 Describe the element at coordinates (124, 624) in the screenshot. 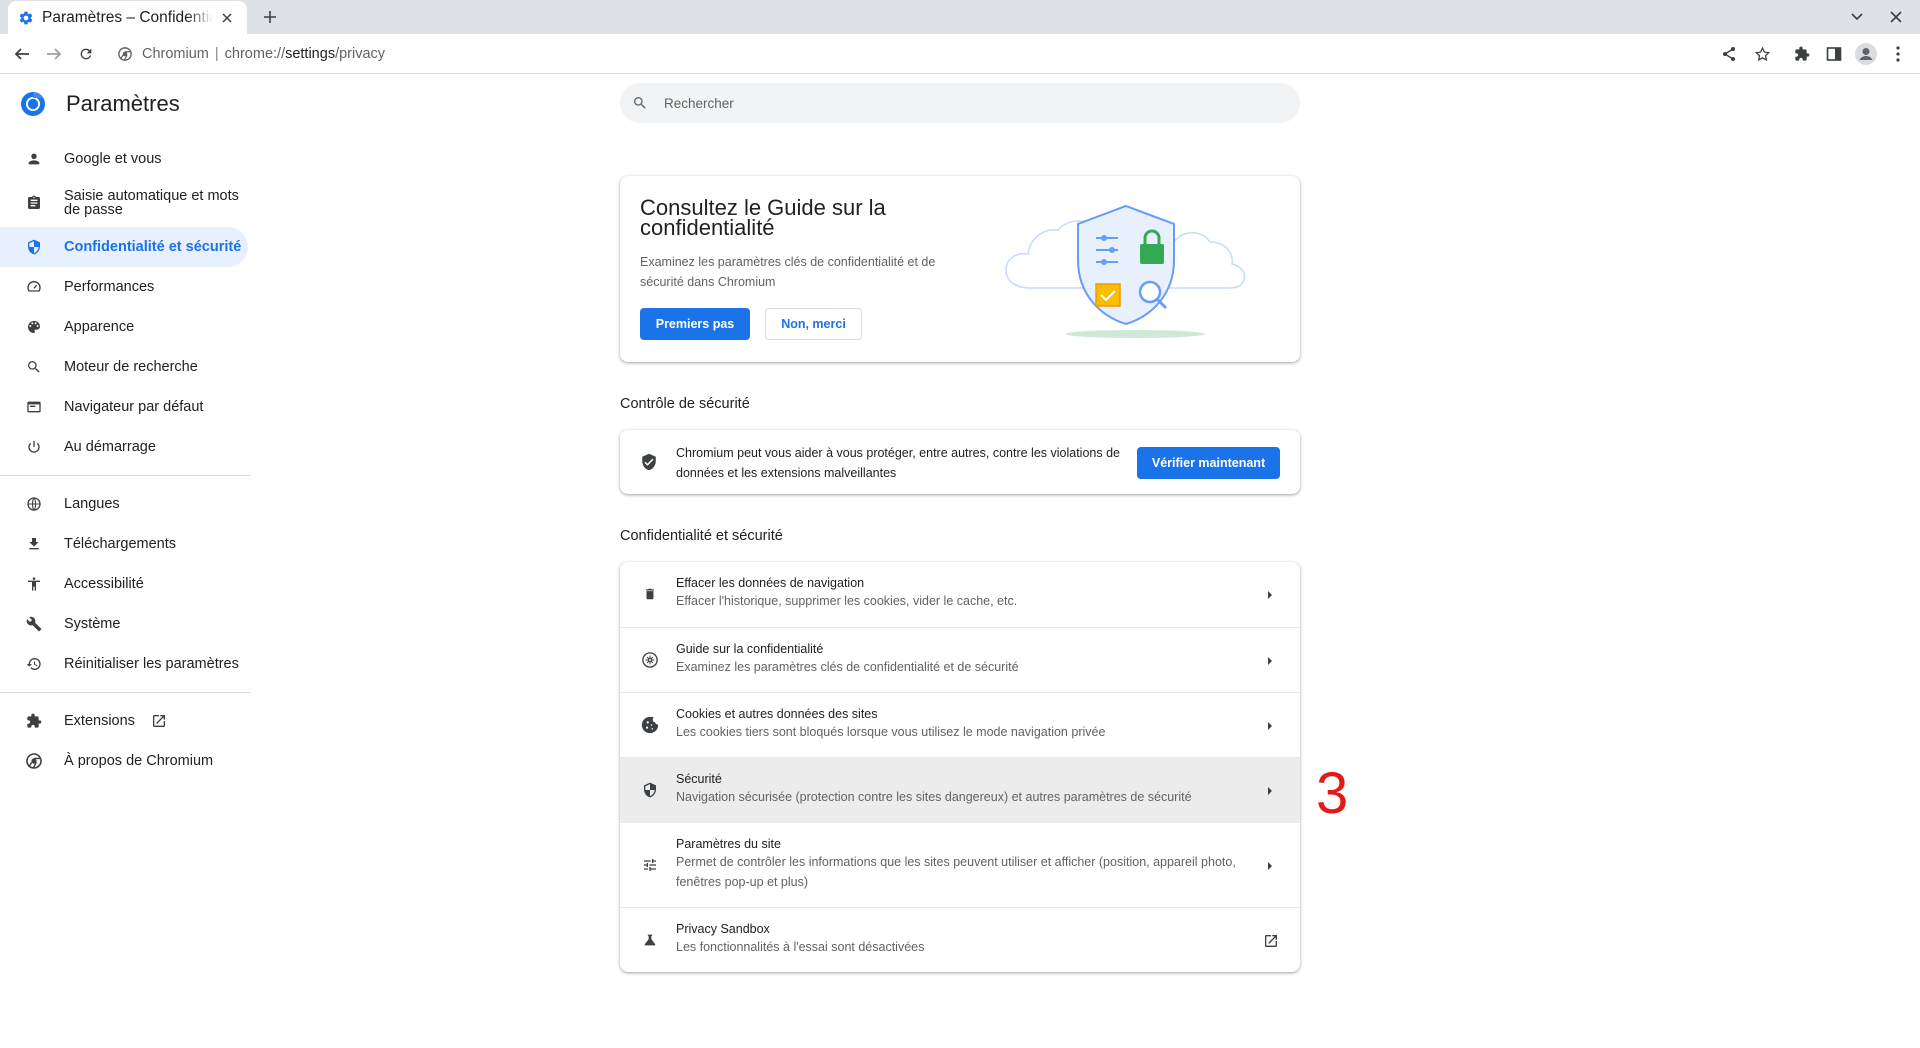

I see `nav-item-systeme: Système` at that location.